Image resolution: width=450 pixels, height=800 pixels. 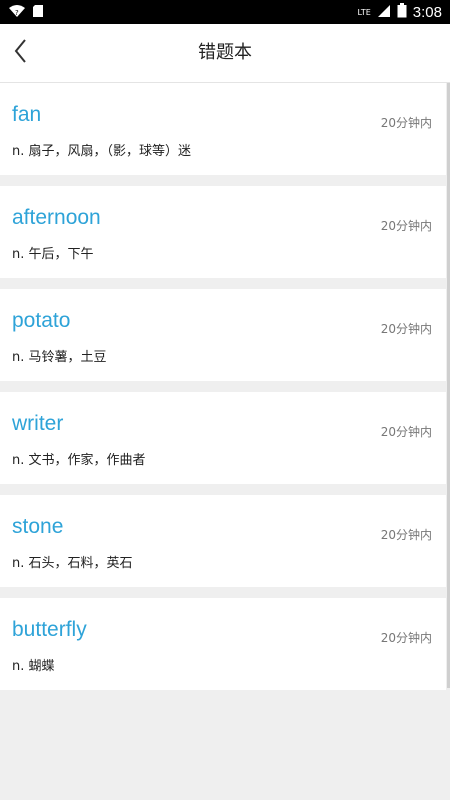 I want to click on status-right: LTE 3:08, so click(x=399, y=12).